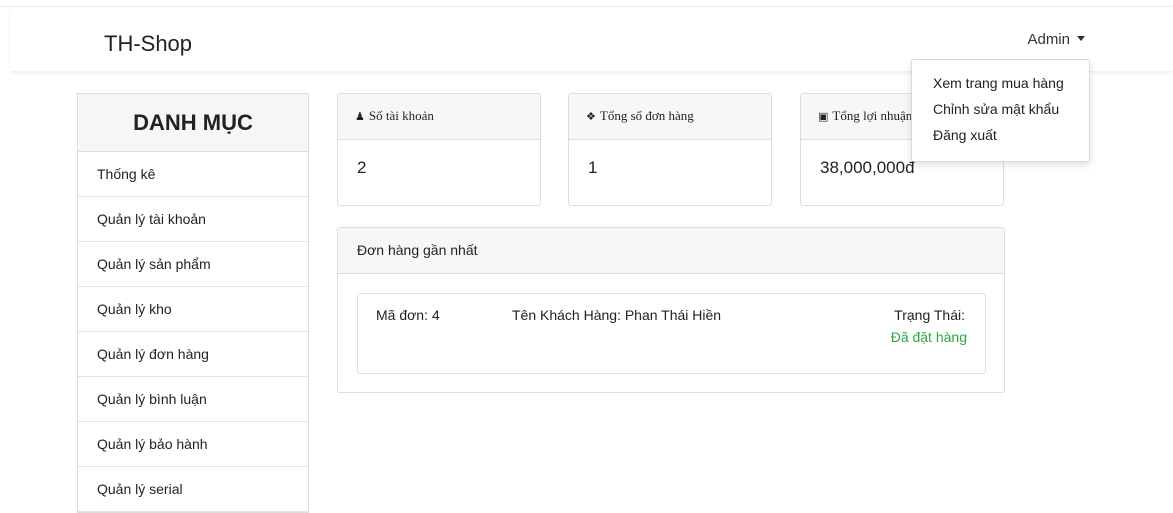 The width and height of the screenshot is (1173, 513). Describe the element at coordinates (193, 444) in the screenshot. I see `sidebar-item-warranty: Quản lý bảo hành` at that location.